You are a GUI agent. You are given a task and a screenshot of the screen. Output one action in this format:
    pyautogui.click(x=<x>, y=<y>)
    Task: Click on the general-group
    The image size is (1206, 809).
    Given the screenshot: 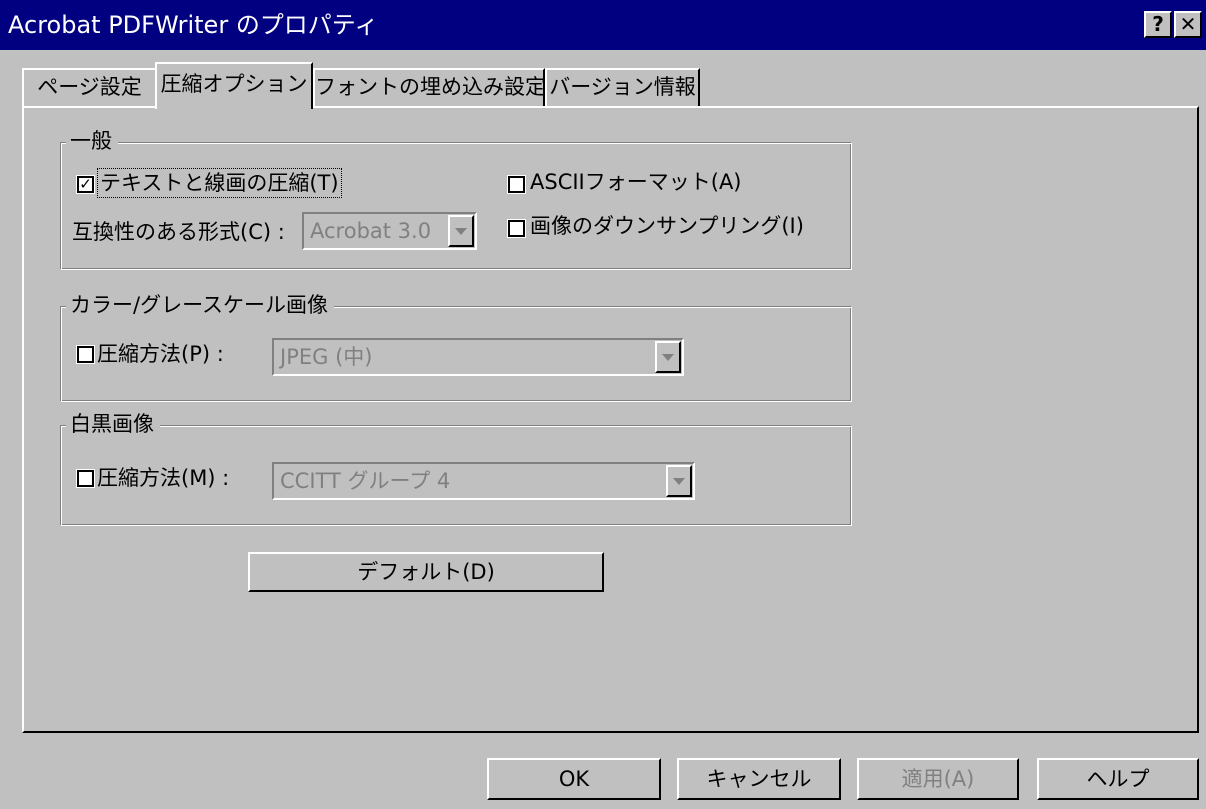 What is the action you would take?
    pyautogui.click(x=456, y=206)
    